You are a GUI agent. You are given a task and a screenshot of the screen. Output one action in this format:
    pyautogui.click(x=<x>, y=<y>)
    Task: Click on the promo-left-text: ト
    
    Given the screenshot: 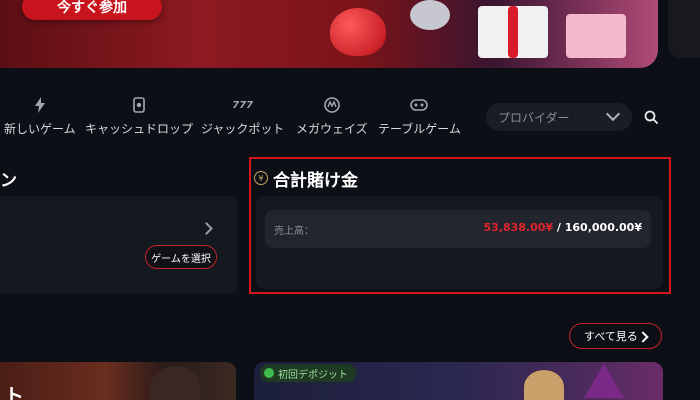 What is the action you would take?
    pyautogui.click(x=14, y=392)
    